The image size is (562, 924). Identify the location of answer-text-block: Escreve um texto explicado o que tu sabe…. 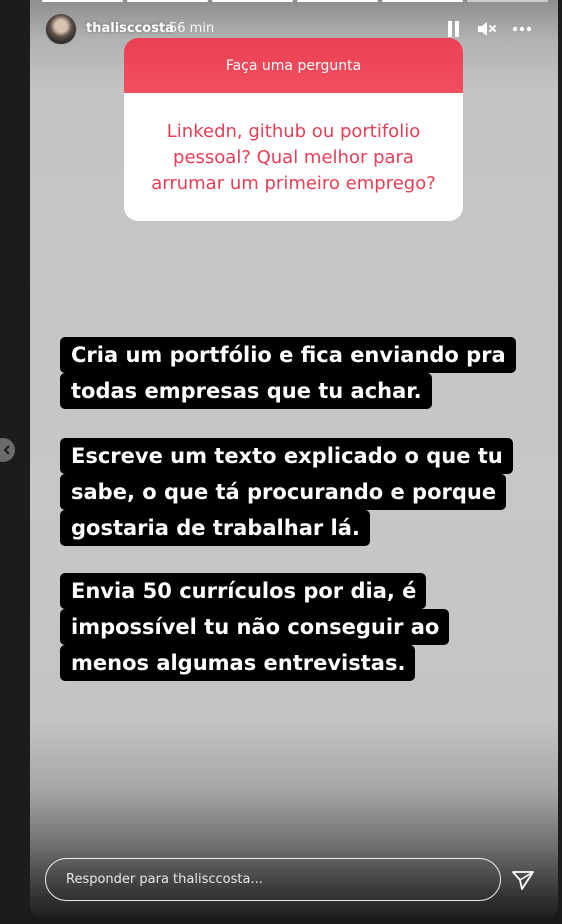
(295, 492).